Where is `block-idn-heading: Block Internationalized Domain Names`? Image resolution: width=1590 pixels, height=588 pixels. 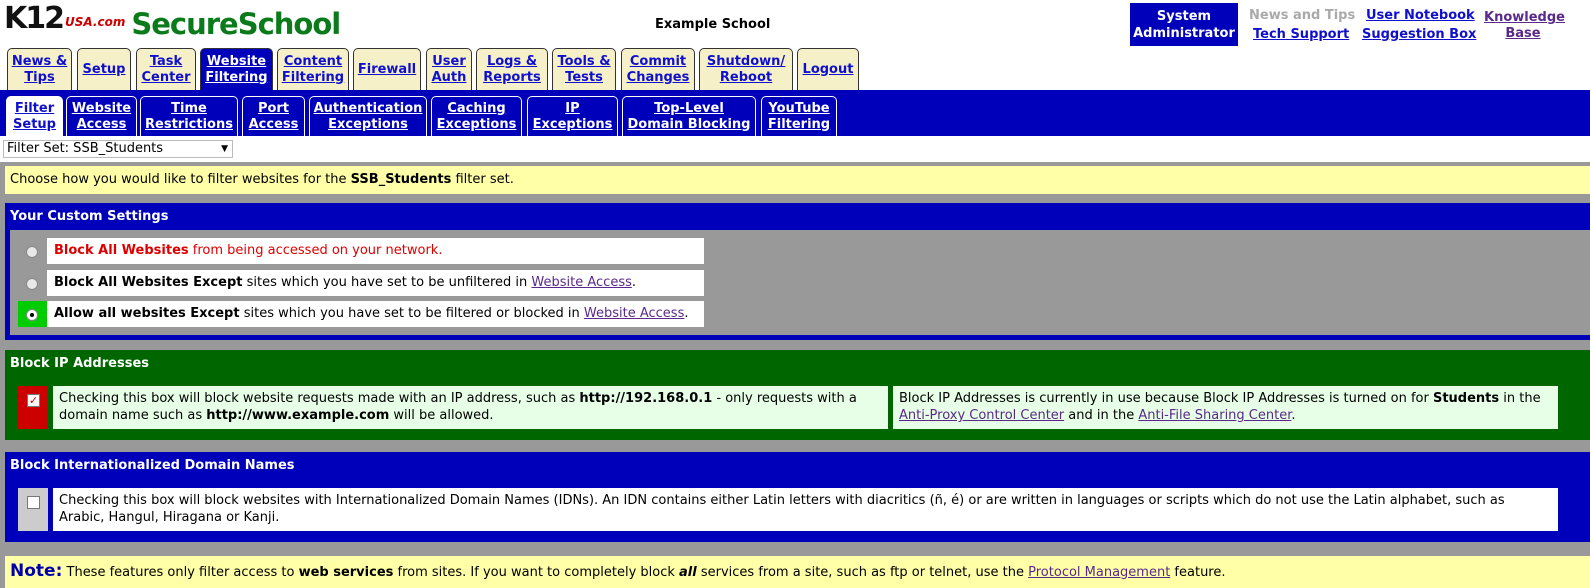 block-idn-heading: Block Internationalized Domain Names is located at coordinates (797, 465).